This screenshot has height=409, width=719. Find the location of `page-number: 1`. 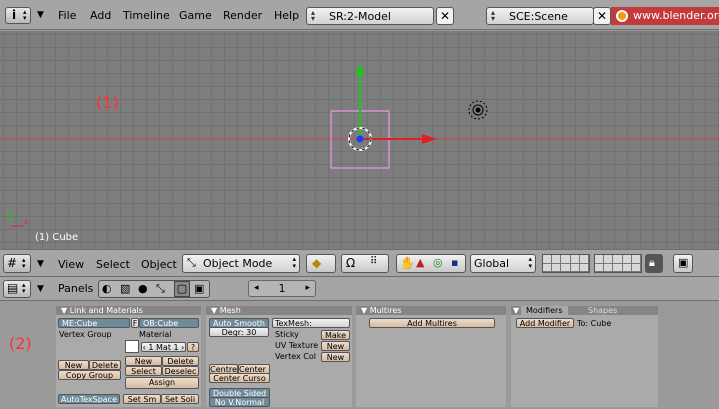

page-number: 1 is located at coordinates (282, 288).